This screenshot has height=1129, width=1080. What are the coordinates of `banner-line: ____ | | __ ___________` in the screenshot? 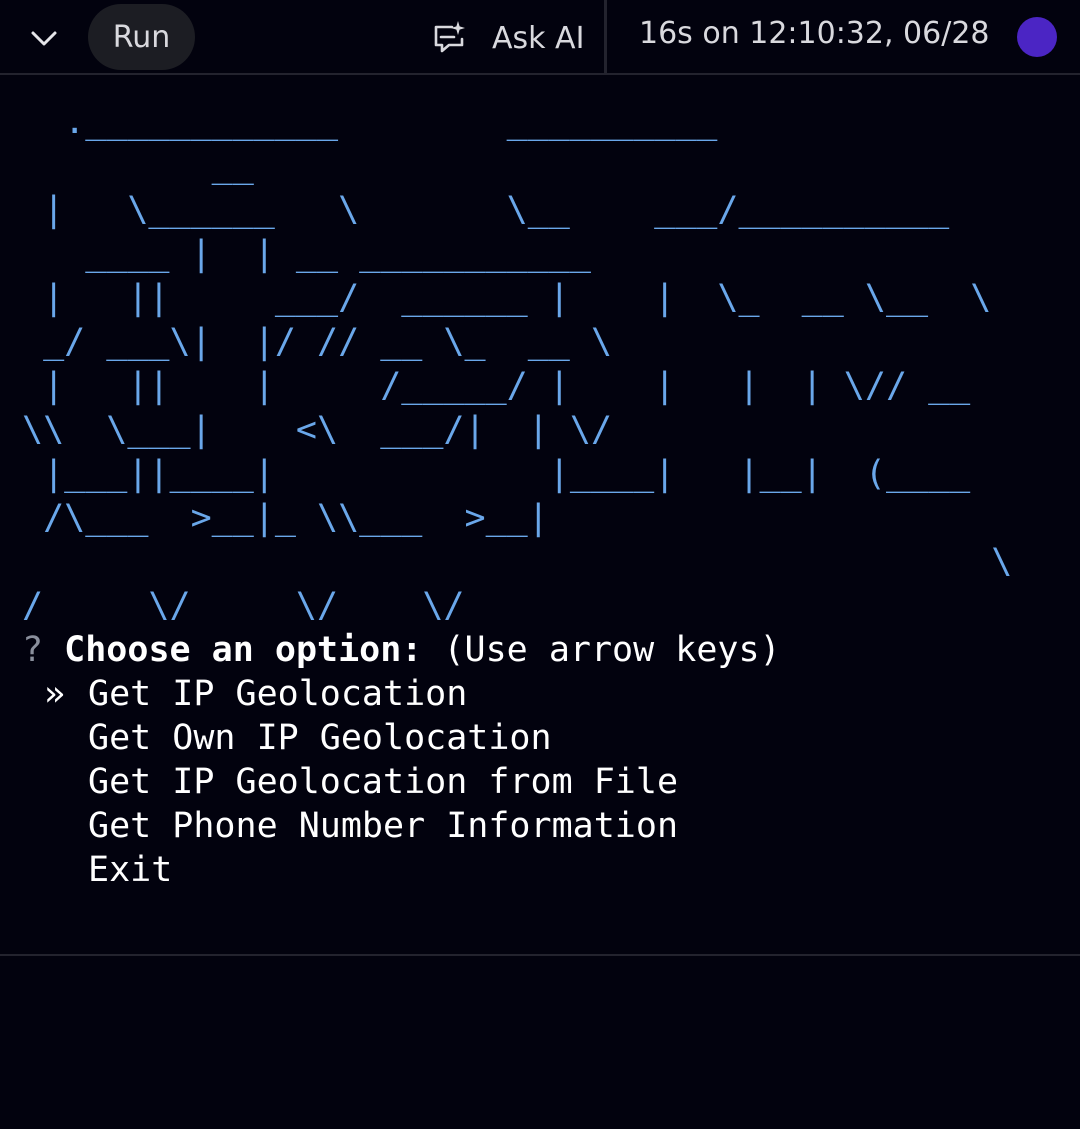 It's located at (306, 254).